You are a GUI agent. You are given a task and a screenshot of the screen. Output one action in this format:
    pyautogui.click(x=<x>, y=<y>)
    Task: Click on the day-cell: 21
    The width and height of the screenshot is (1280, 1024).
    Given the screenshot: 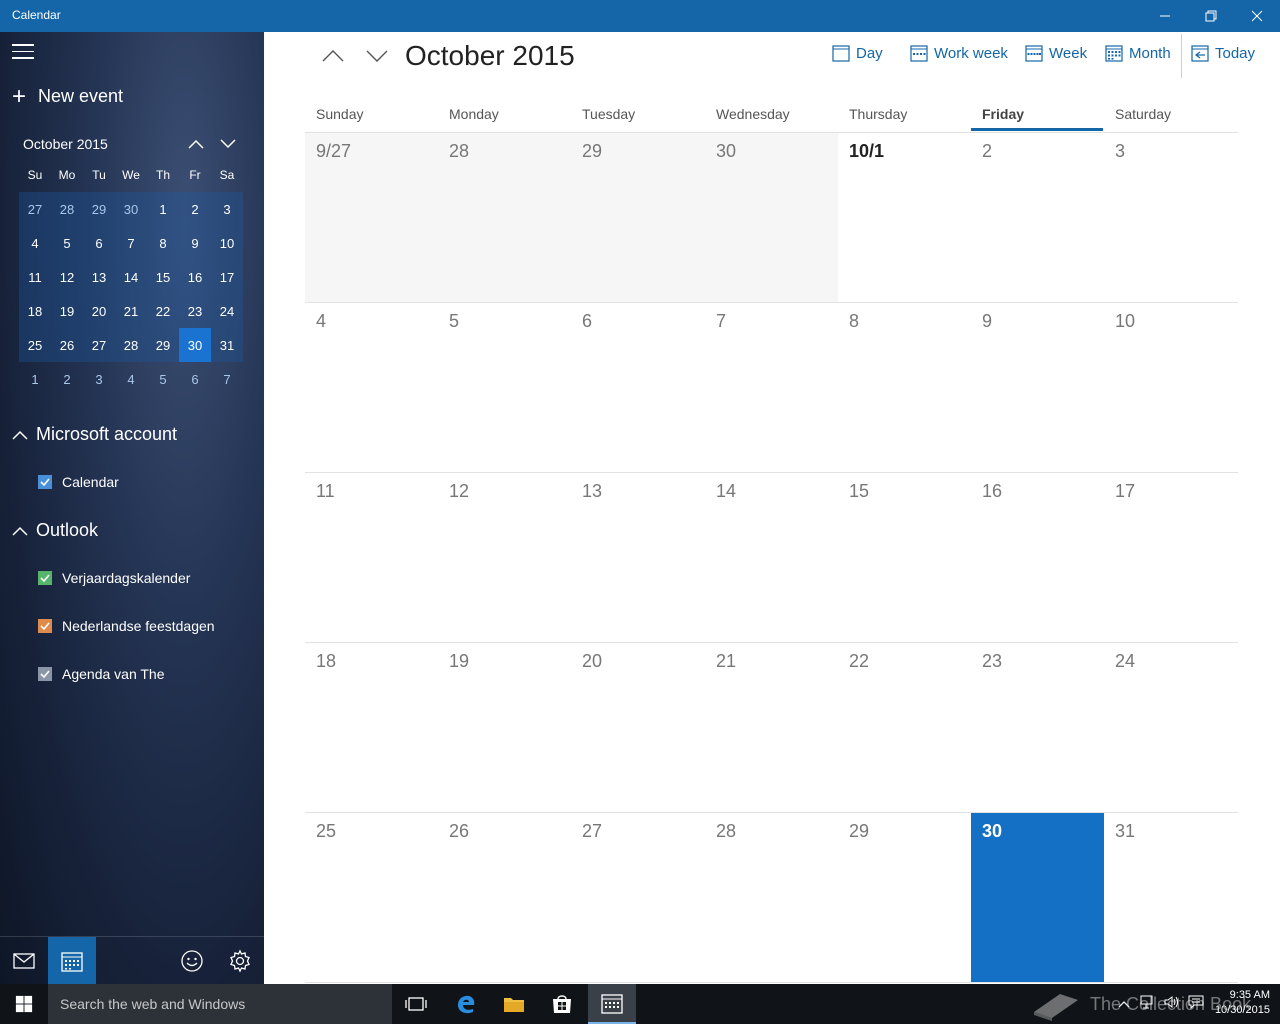 What is the action you would take?
    pyautogui.click(x=771, y=727)
    